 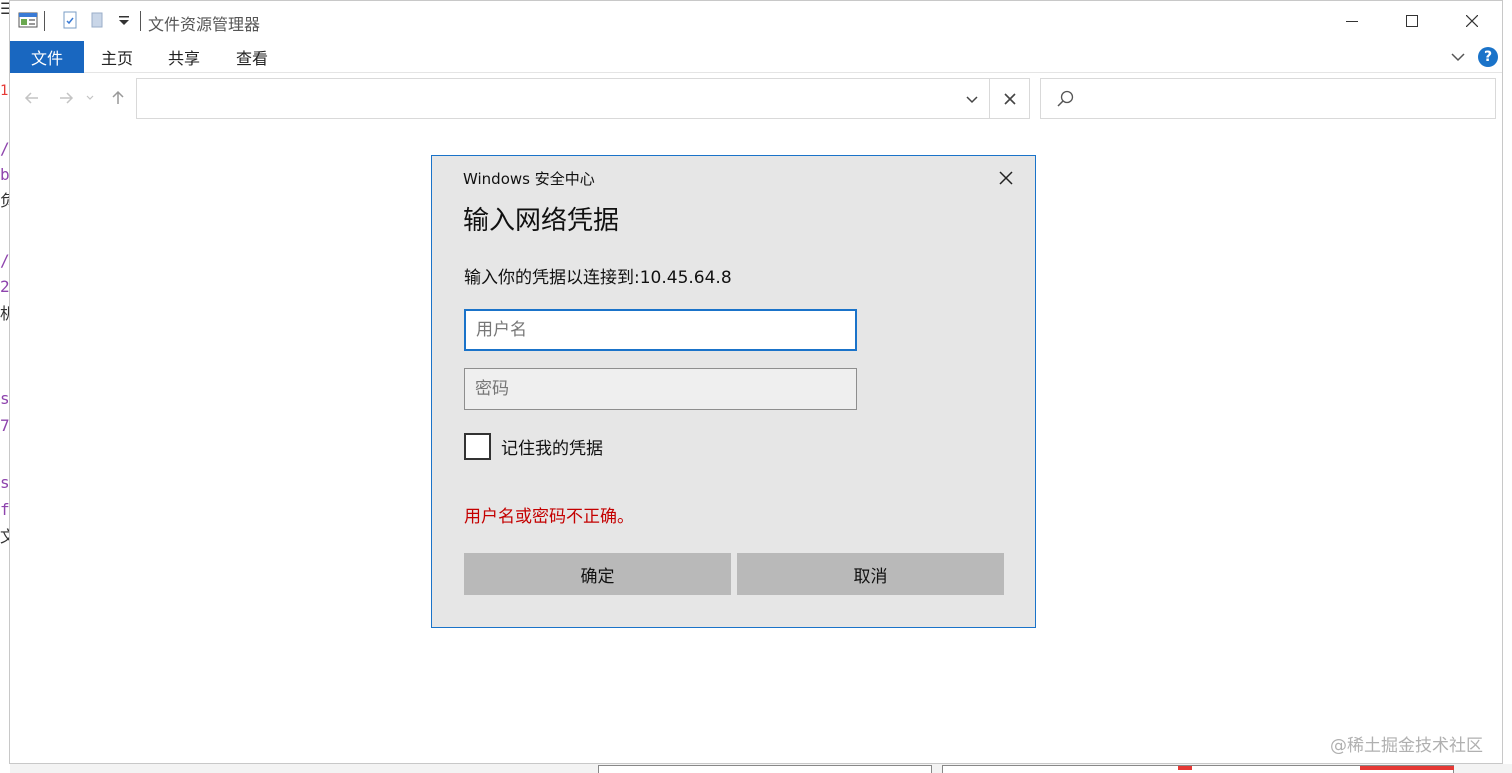 I want to click on background-box, so click(x=765, y=769).